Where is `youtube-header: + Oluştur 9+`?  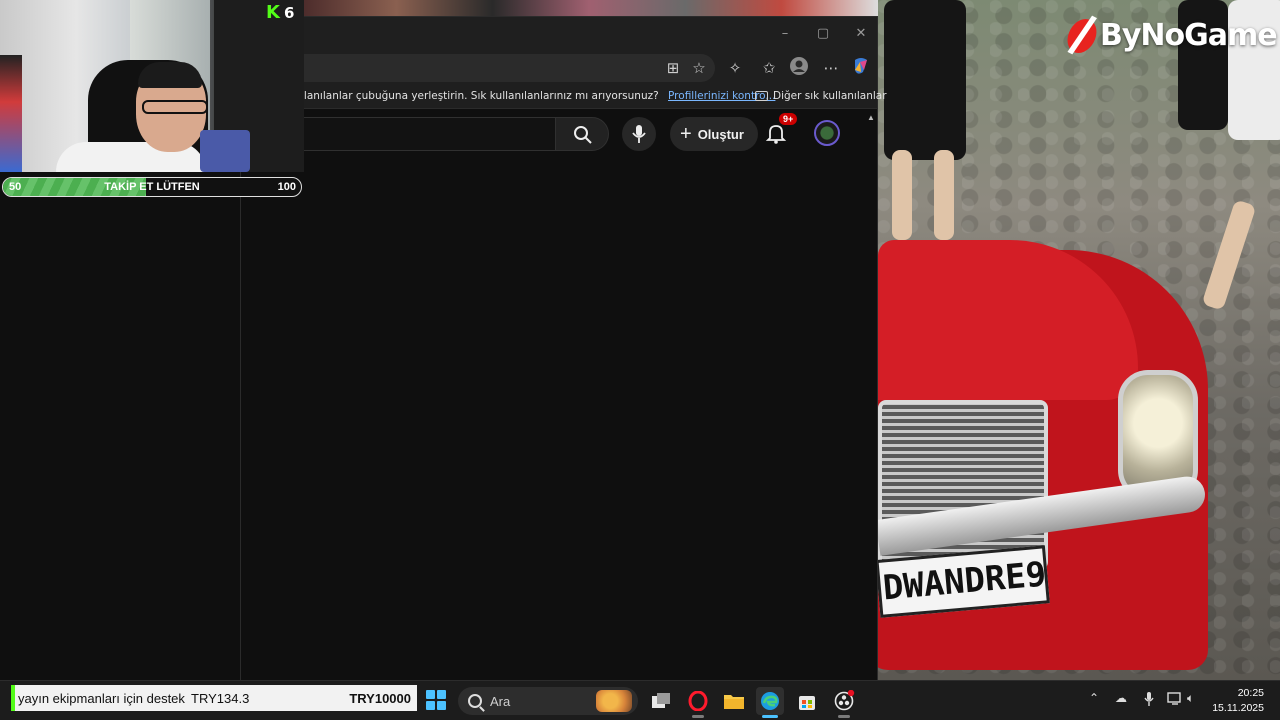 youtube-header: + Oluştur 9+ is located at coordinates (559, 134).